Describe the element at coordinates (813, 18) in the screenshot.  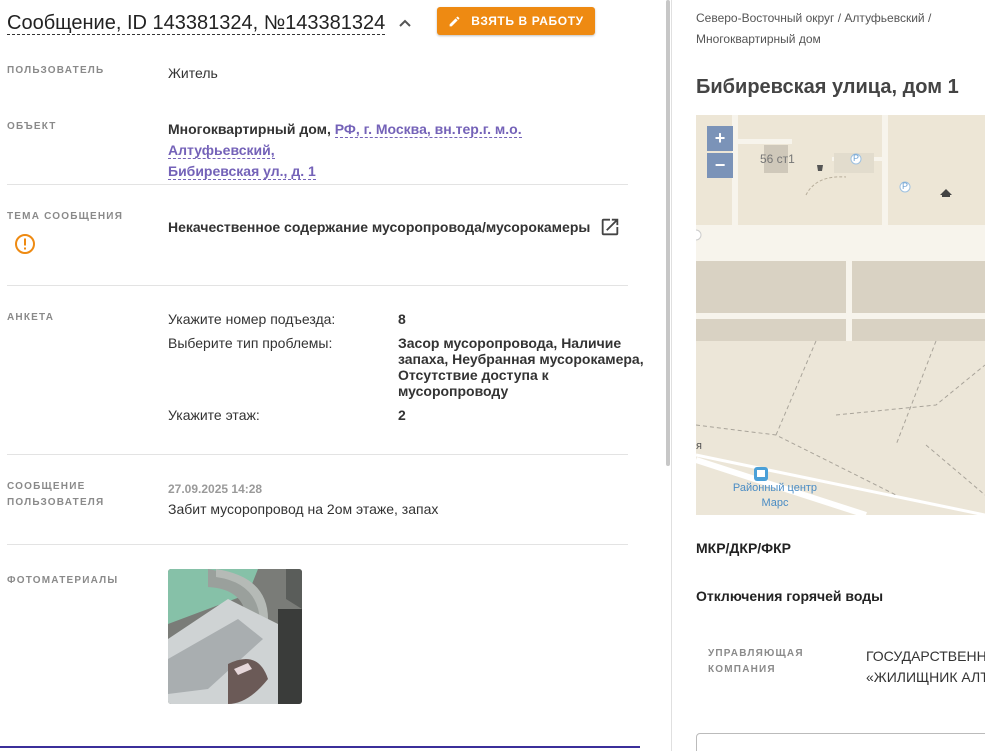
I see `breadcrumb-line: Северо-Восточный округ / Алтуфьевский /` at that location.